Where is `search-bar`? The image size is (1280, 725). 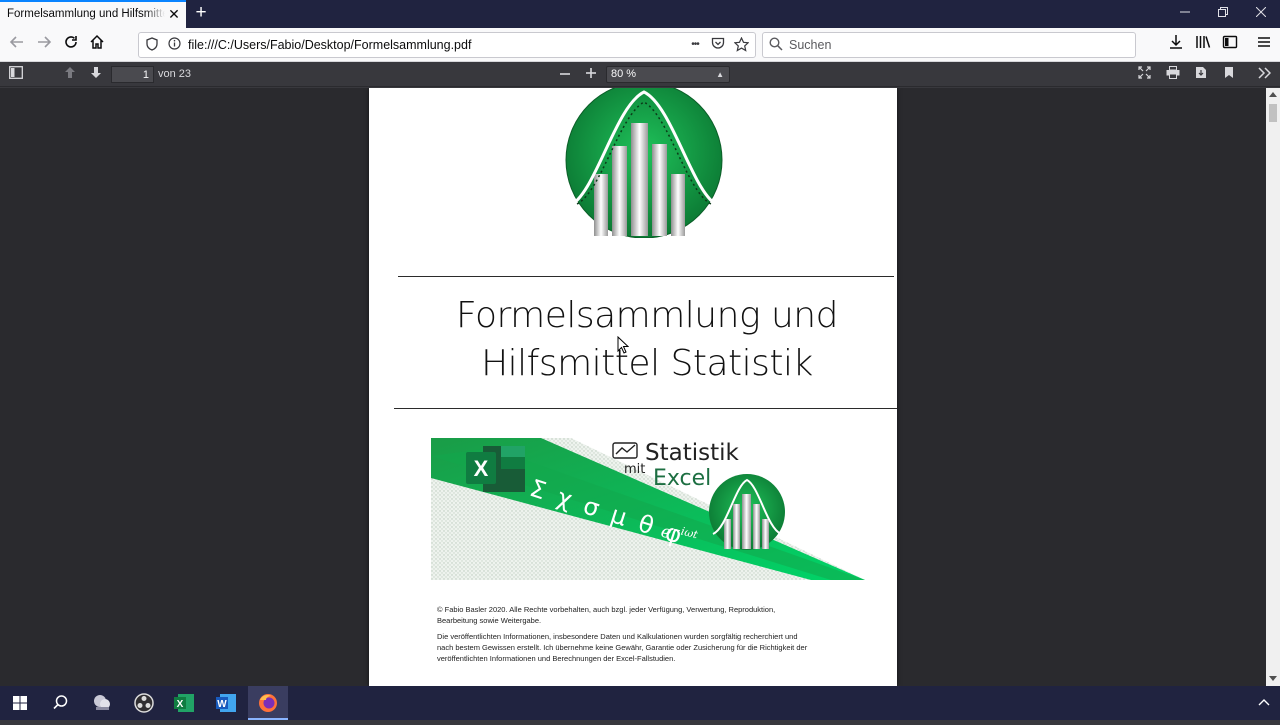
search-bar is located at coordinates (949, 45).